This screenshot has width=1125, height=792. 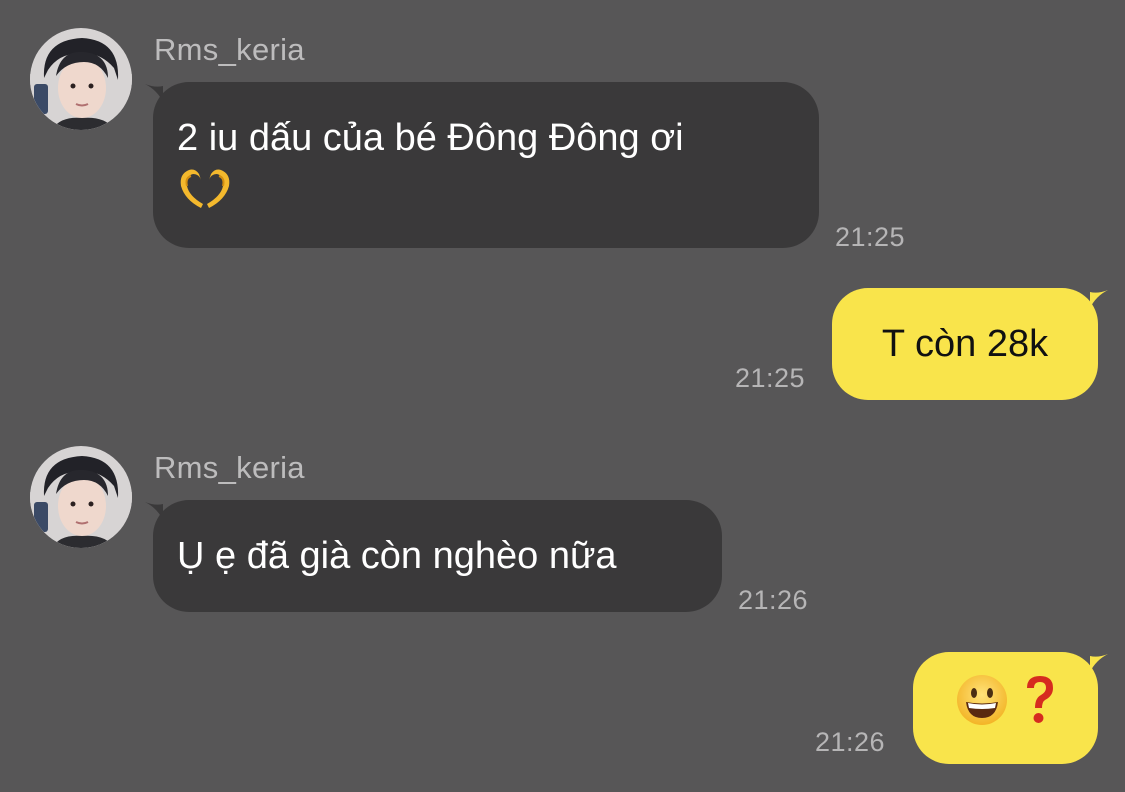 I want to click on message-bubble-outgoing, so click(x=1005, y=708).